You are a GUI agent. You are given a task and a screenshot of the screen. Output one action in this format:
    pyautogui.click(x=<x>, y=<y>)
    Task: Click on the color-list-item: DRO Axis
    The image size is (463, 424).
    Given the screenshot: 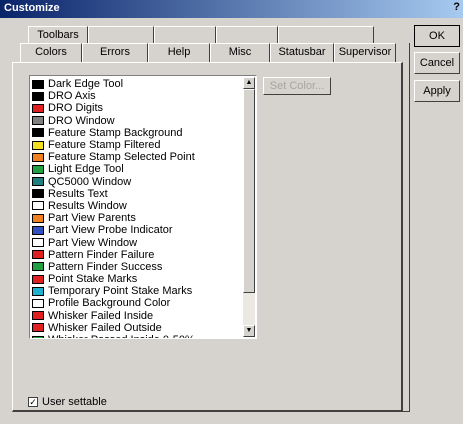 What is the action you would take?
    pyautogui.click(x=138, y=96)
    